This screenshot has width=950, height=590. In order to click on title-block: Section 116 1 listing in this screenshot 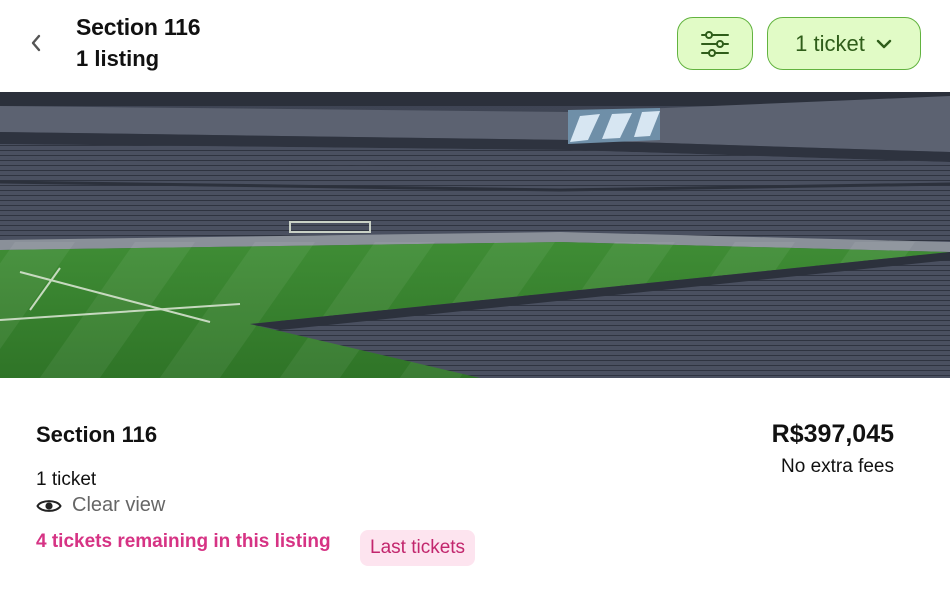, I will do `click(138, 44)`.